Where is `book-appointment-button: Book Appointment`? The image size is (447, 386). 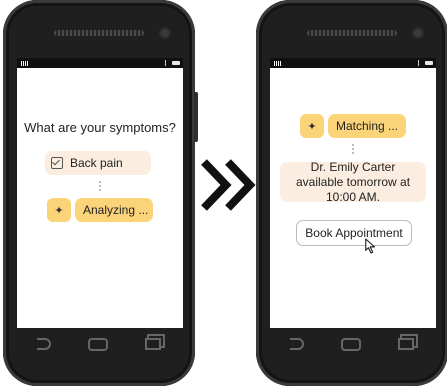 book-appointment-button: Book Appointment is located at coordinates (354, 233).